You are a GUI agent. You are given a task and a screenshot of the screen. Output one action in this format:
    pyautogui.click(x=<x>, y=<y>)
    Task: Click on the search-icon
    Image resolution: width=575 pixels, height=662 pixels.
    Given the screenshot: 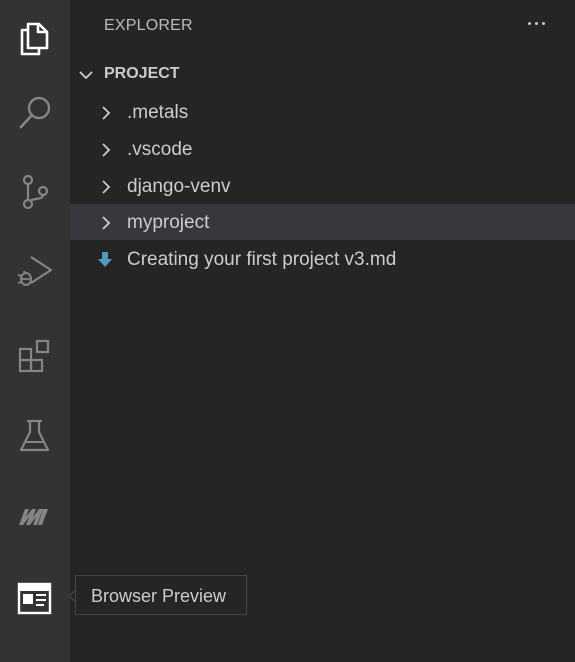 What is the action you would take?
    pyautogui.click(x=35, y=112)
    